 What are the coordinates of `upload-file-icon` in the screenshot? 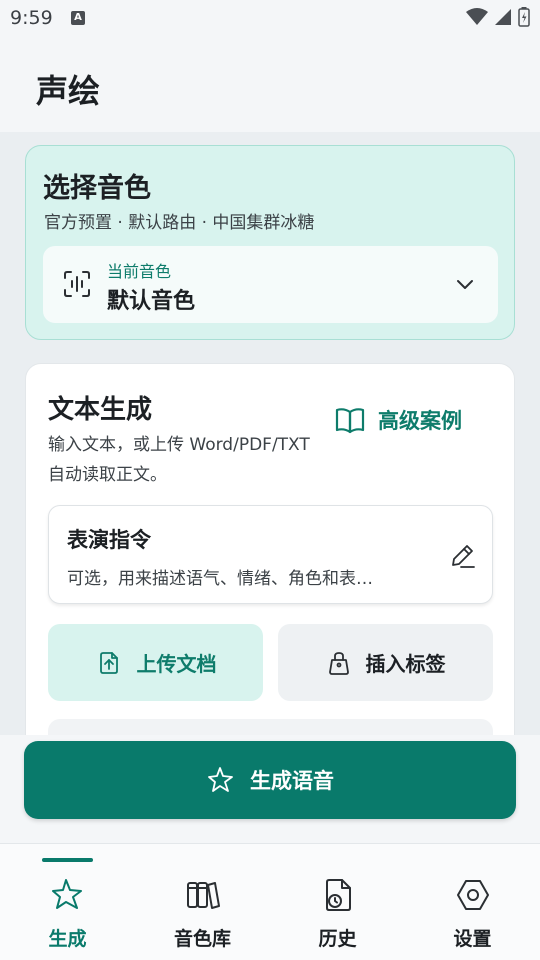 It's located at (108, 662).